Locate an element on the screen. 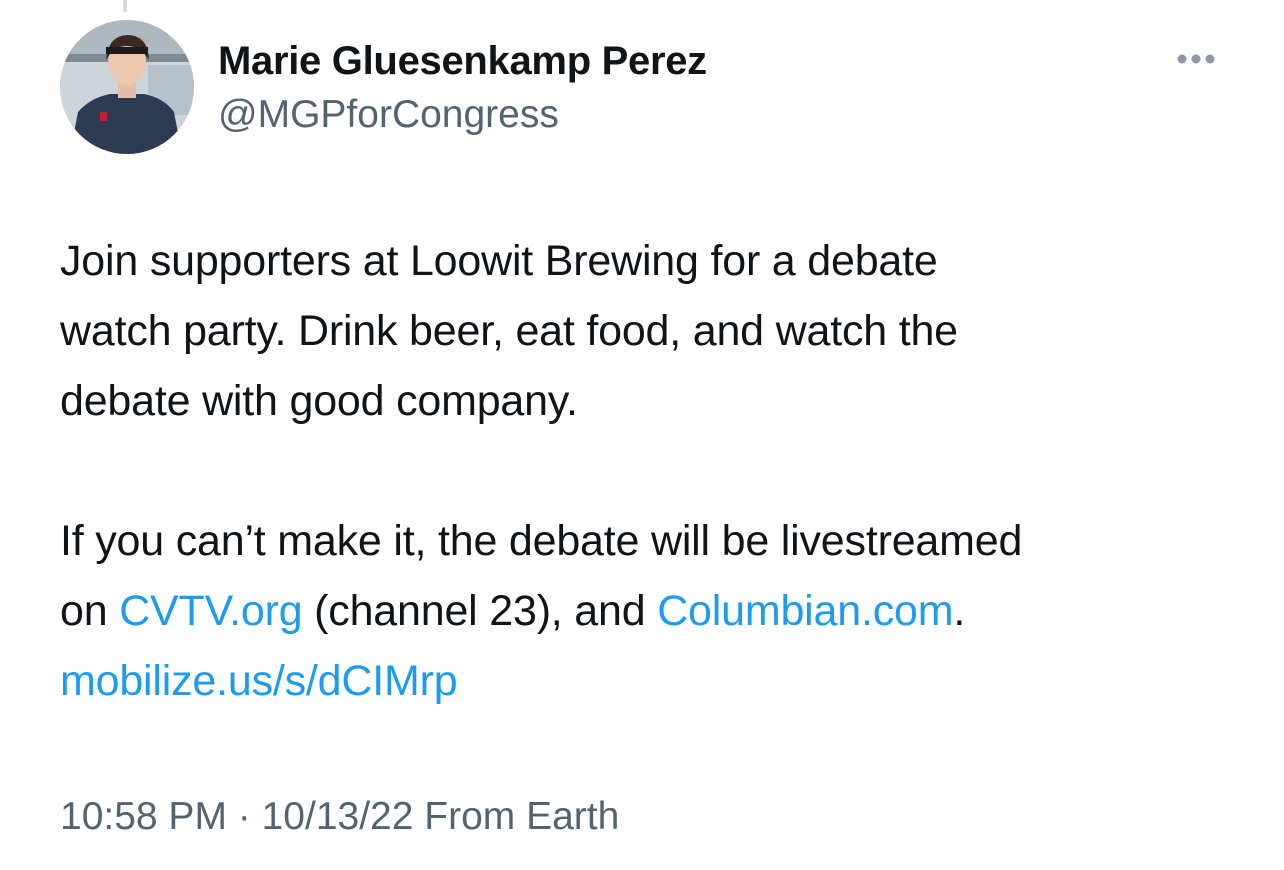 The image size is (1284, 870). cvtv-link: CVTV.org is located at coordinates (210, 611).